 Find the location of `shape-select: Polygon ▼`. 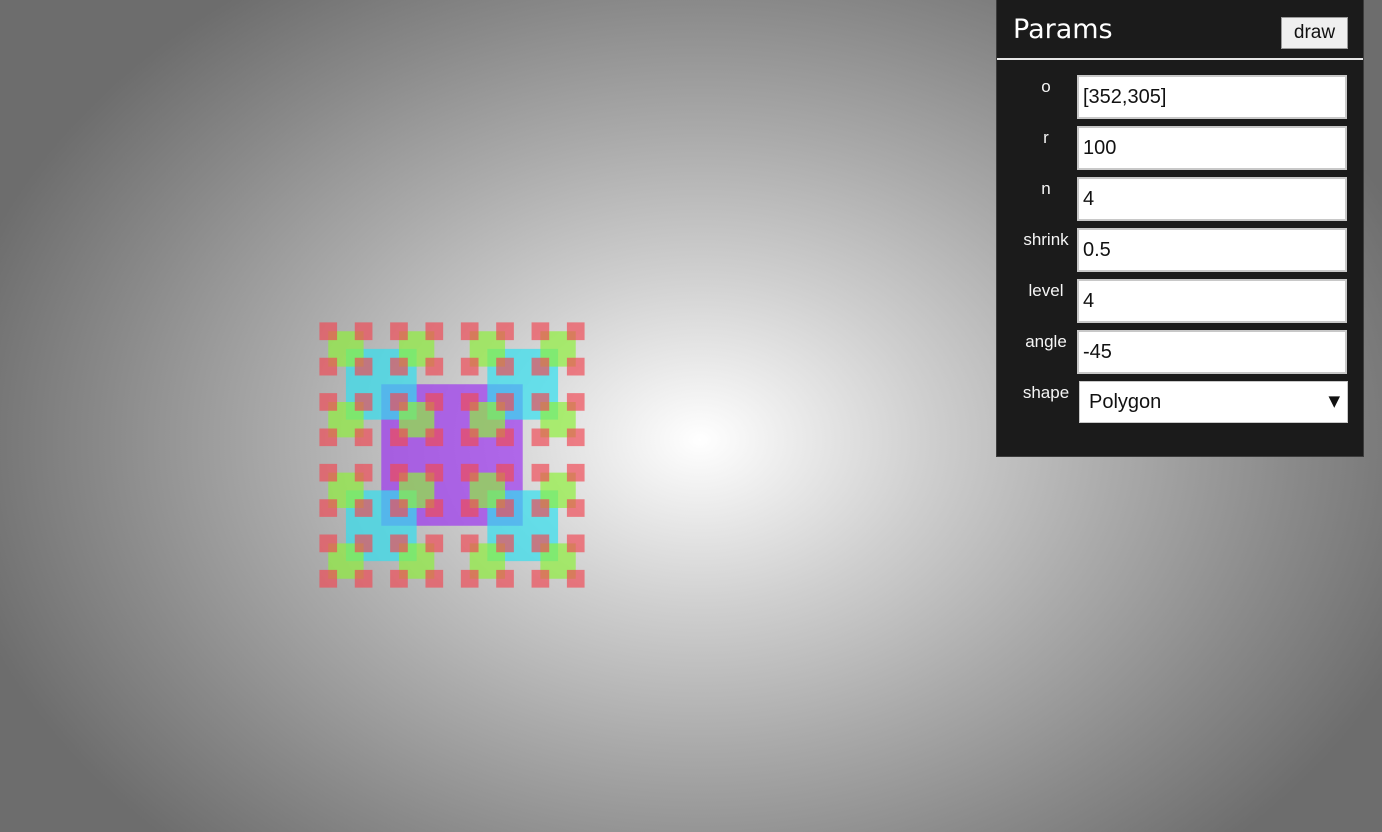

shape-select: Polygon ▼ is located at coordinates (1213, 402).